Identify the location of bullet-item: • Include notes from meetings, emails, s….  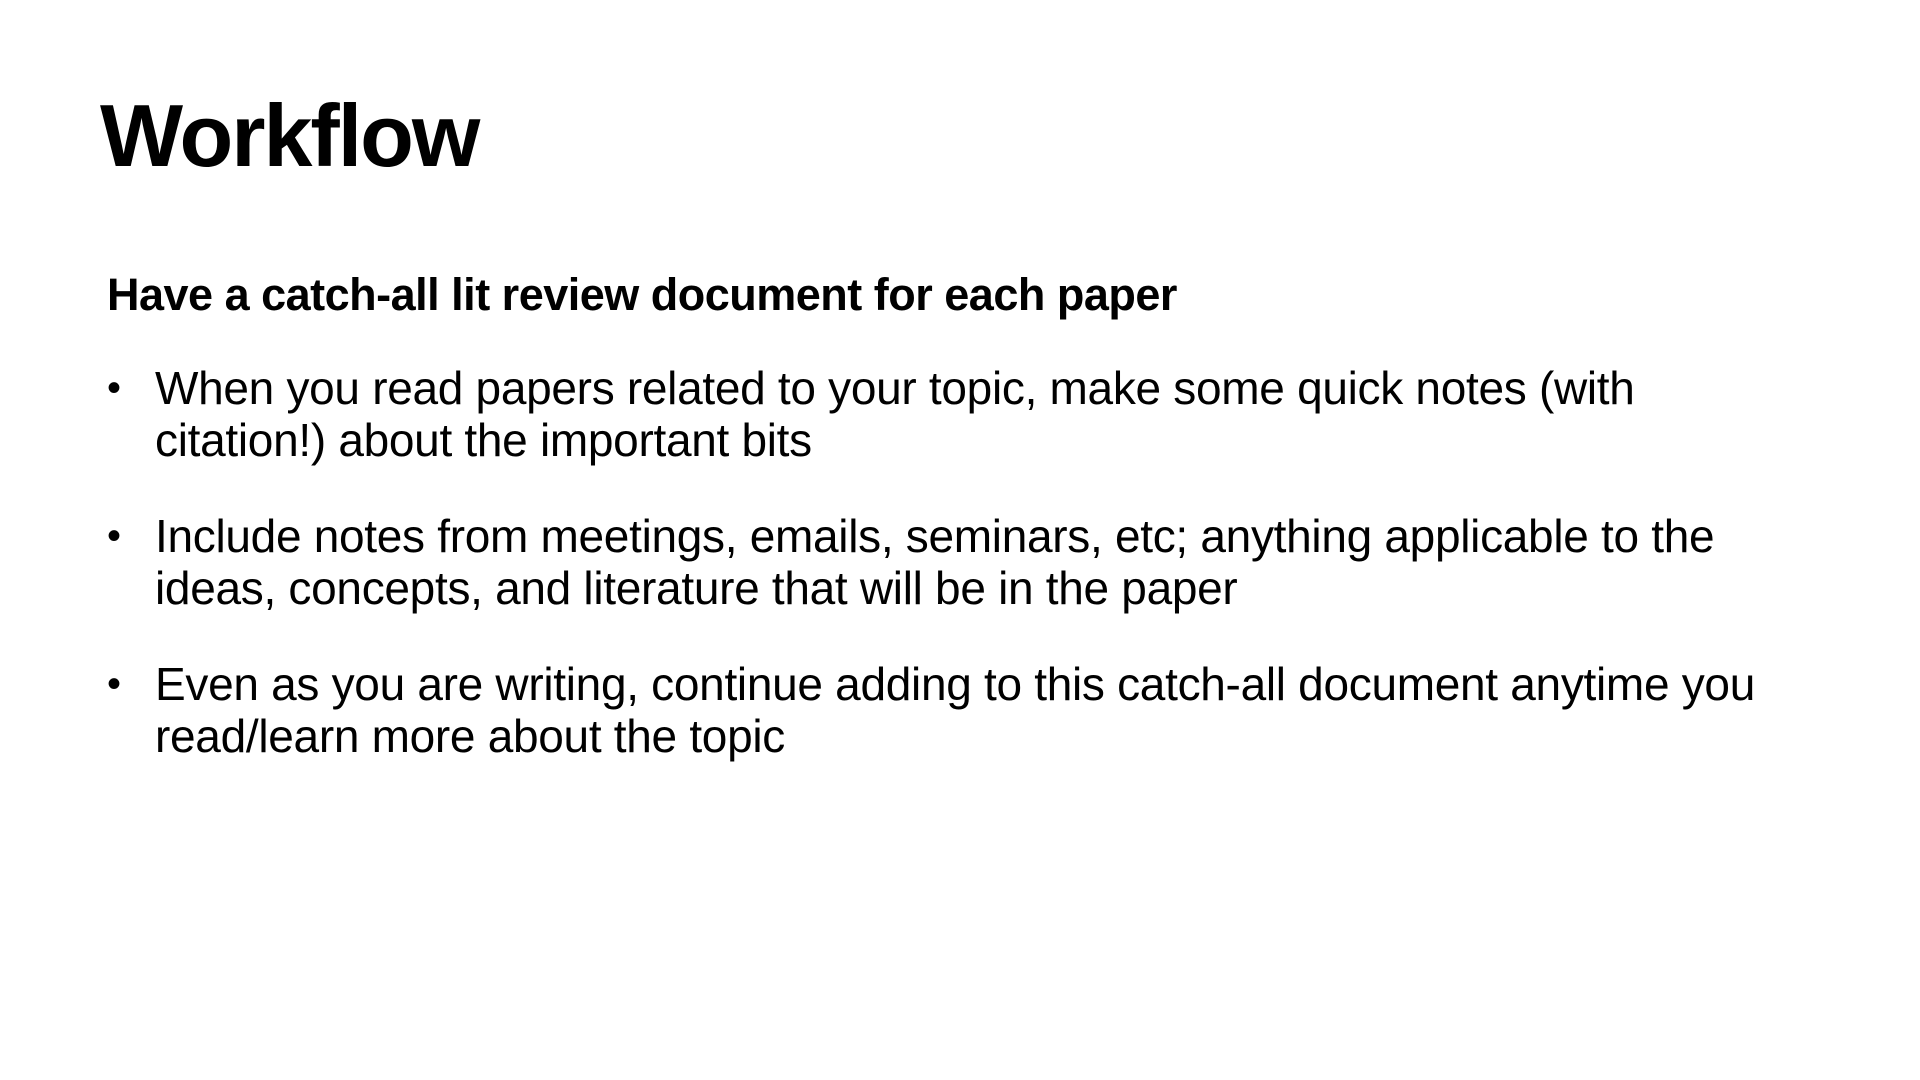
(957, 562).